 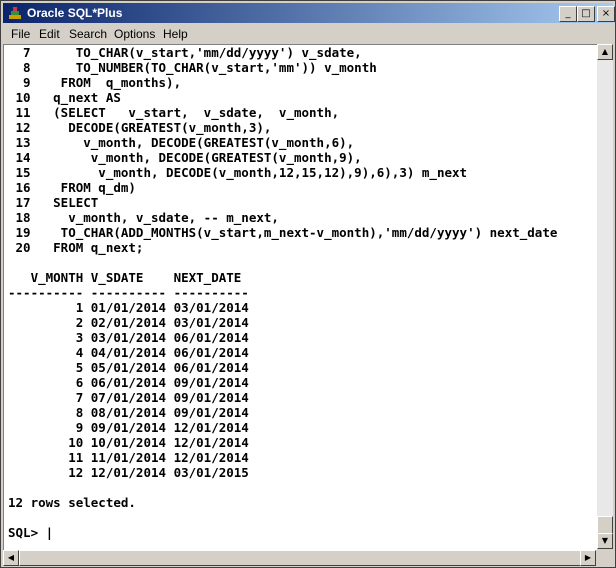 What do you see at coordinates (128, 382) in the screenshot?
I see `console-line: 6 06/01/2014 09/01/2014` at bounding box center [128, 382].